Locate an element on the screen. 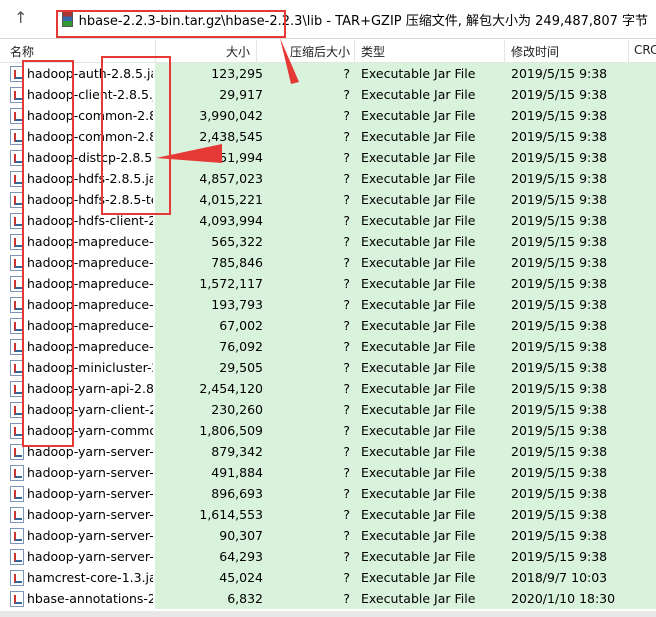  horizontal-scrollbar is located at coordinates (328, 614).